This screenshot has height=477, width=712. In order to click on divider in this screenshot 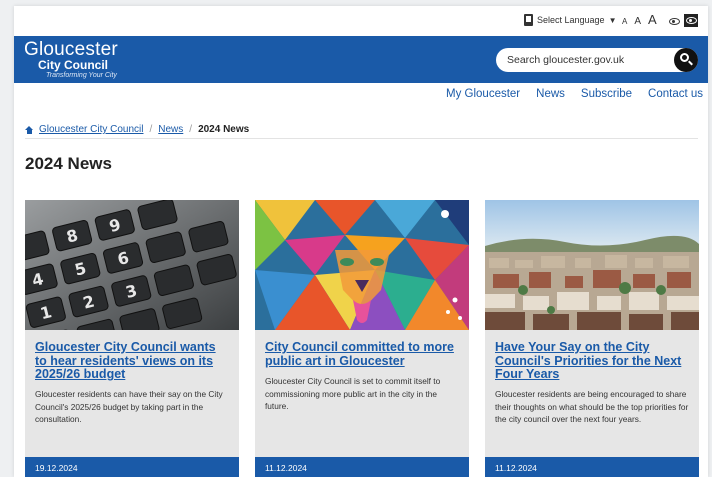, I will do `click(361, 138)`.